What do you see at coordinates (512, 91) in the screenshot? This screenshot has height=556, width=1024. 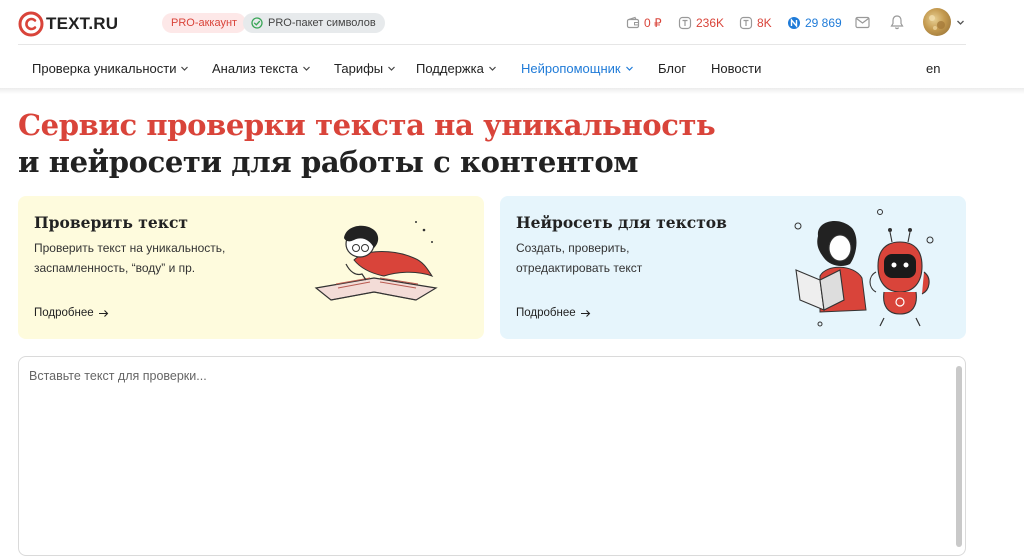 I see `nav-shadow` at bounding box center [512, 91].